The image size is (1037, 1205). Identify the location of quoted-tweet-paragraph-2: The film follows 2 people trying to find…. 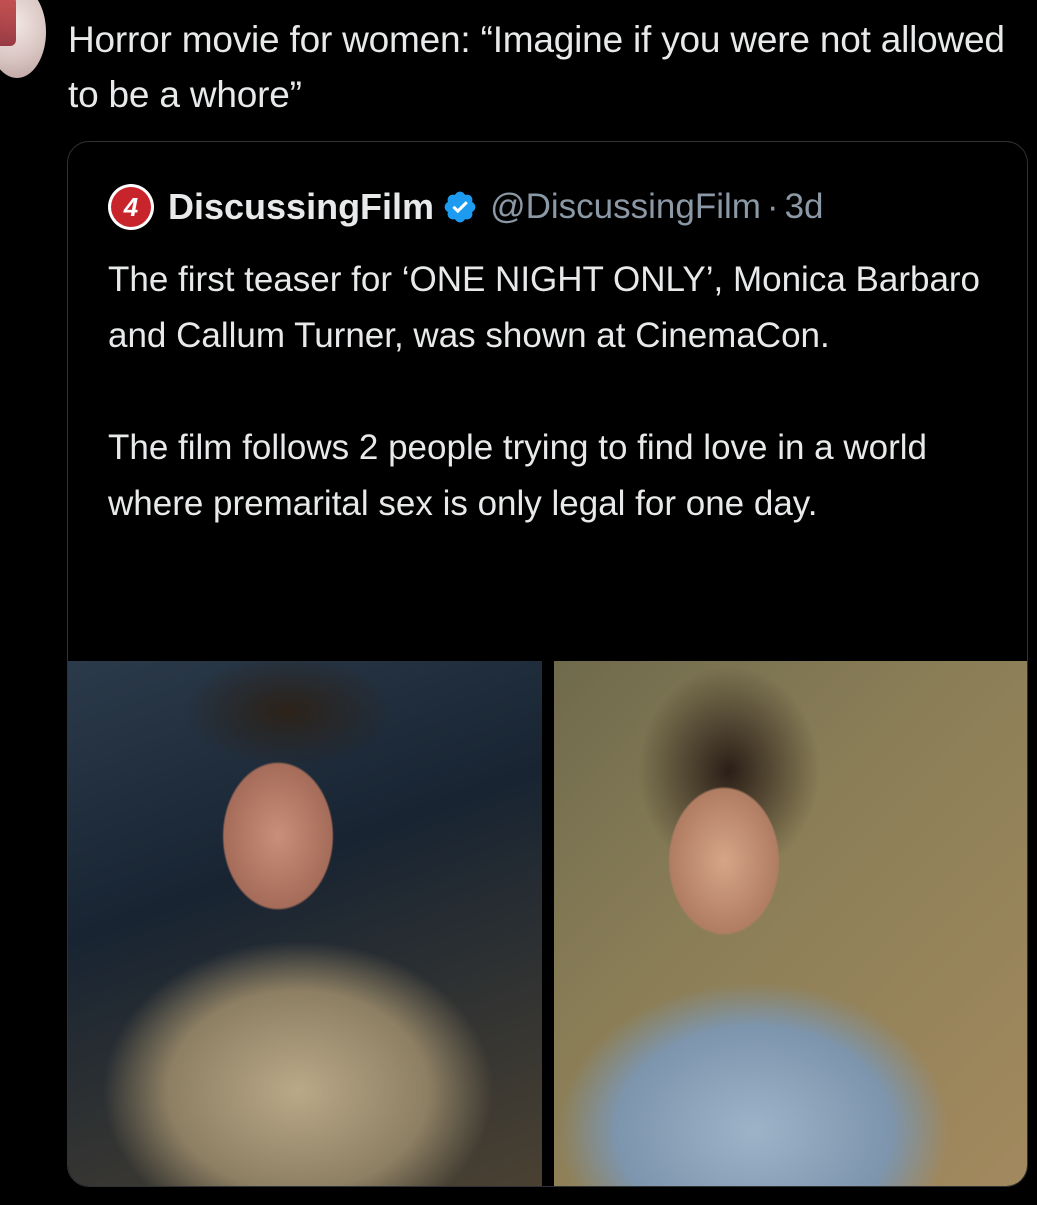
(518, 475).